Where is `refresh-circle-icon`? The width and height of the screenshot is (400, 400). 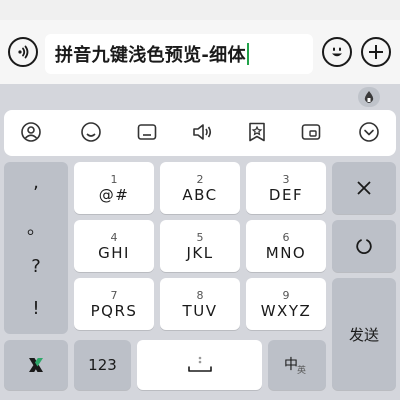 refresh-circle-icon is located at coordinates (364, 246).